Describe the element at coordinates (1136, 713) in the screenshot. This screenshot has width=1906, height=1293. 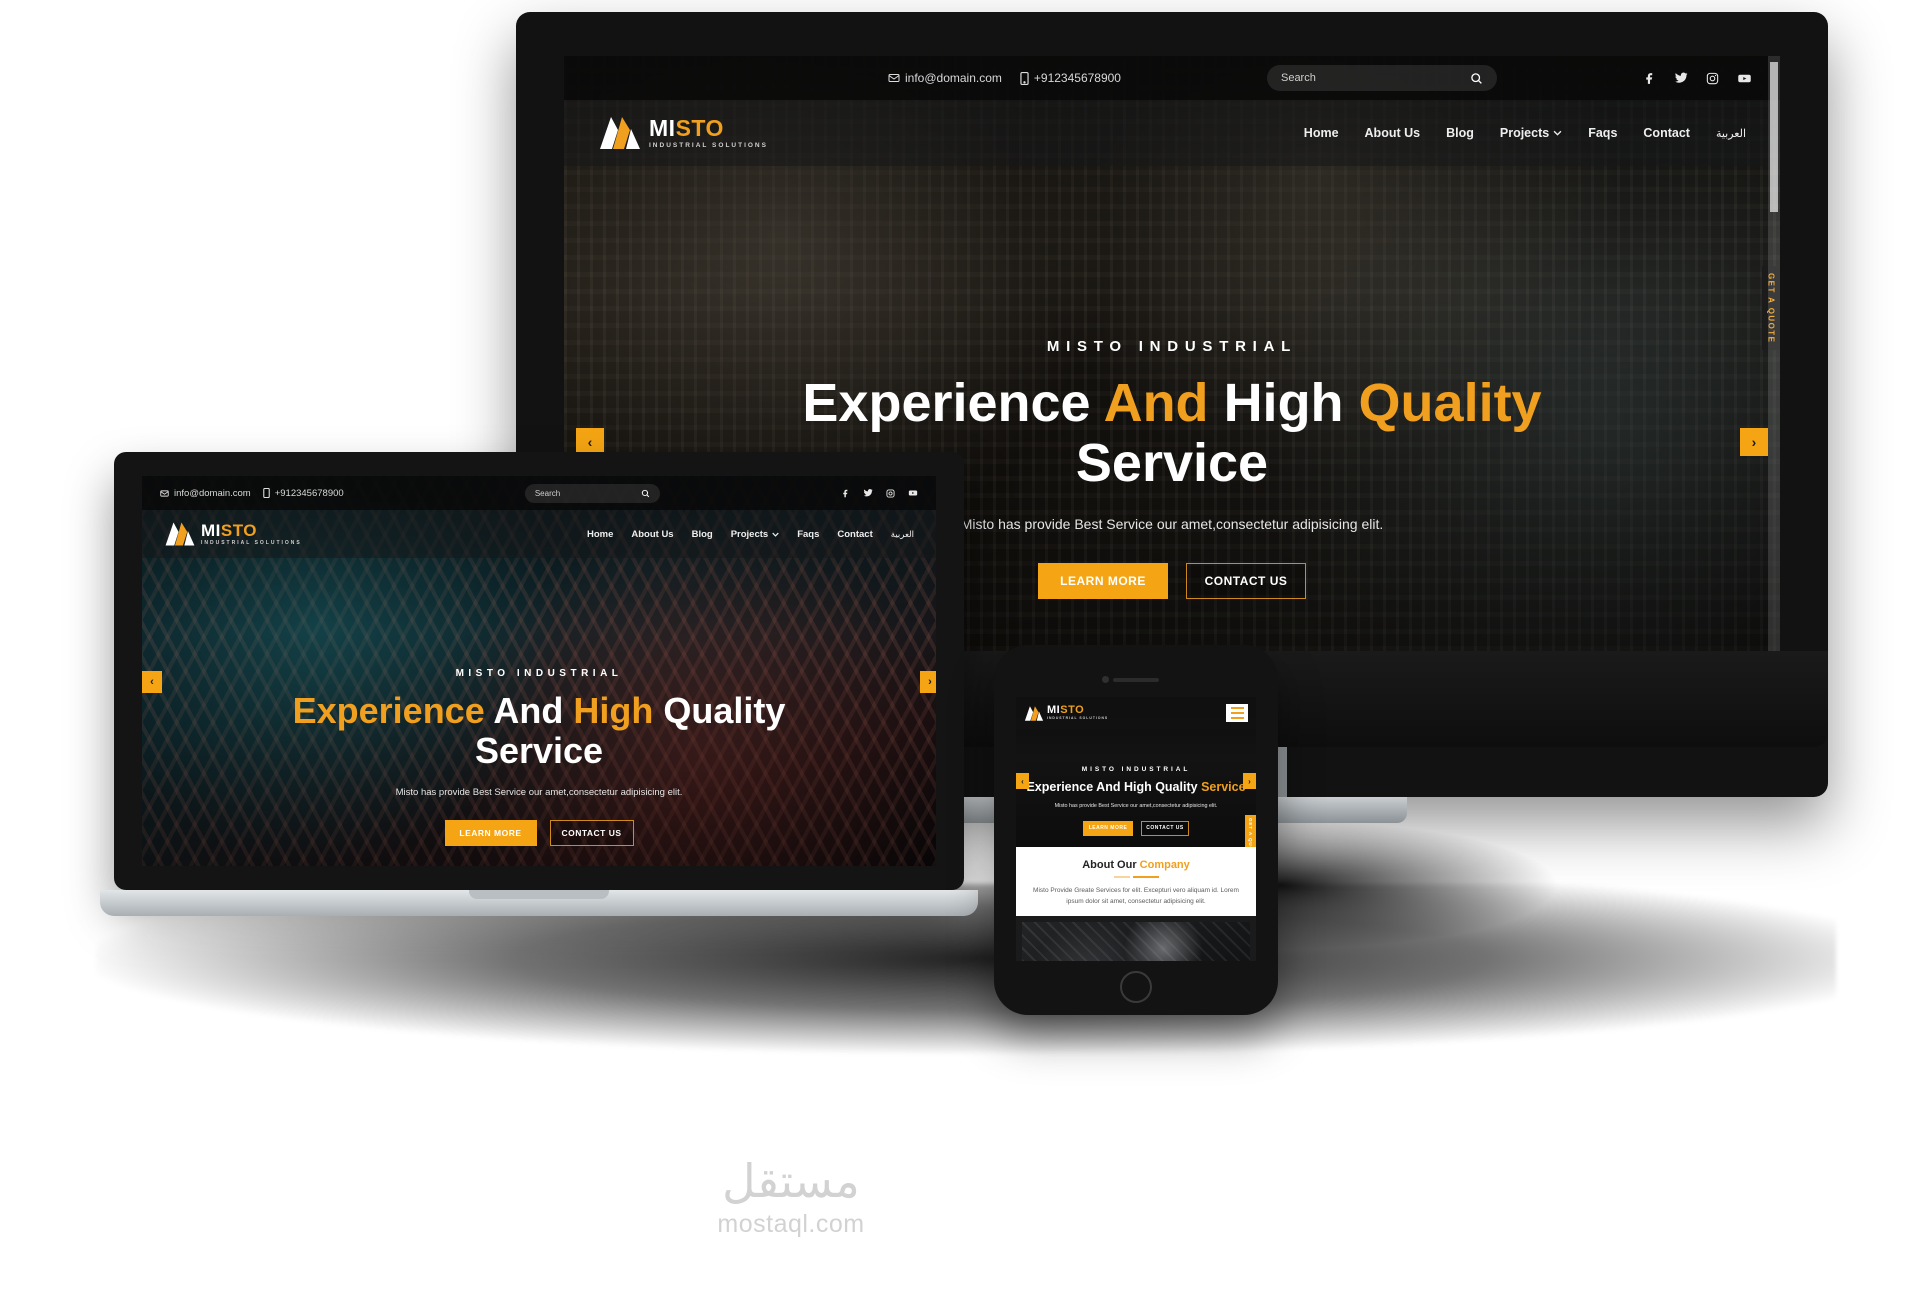
I see `navbar-mobile: MISTO INDUSTRIAL SOLUTIONS` at that location.